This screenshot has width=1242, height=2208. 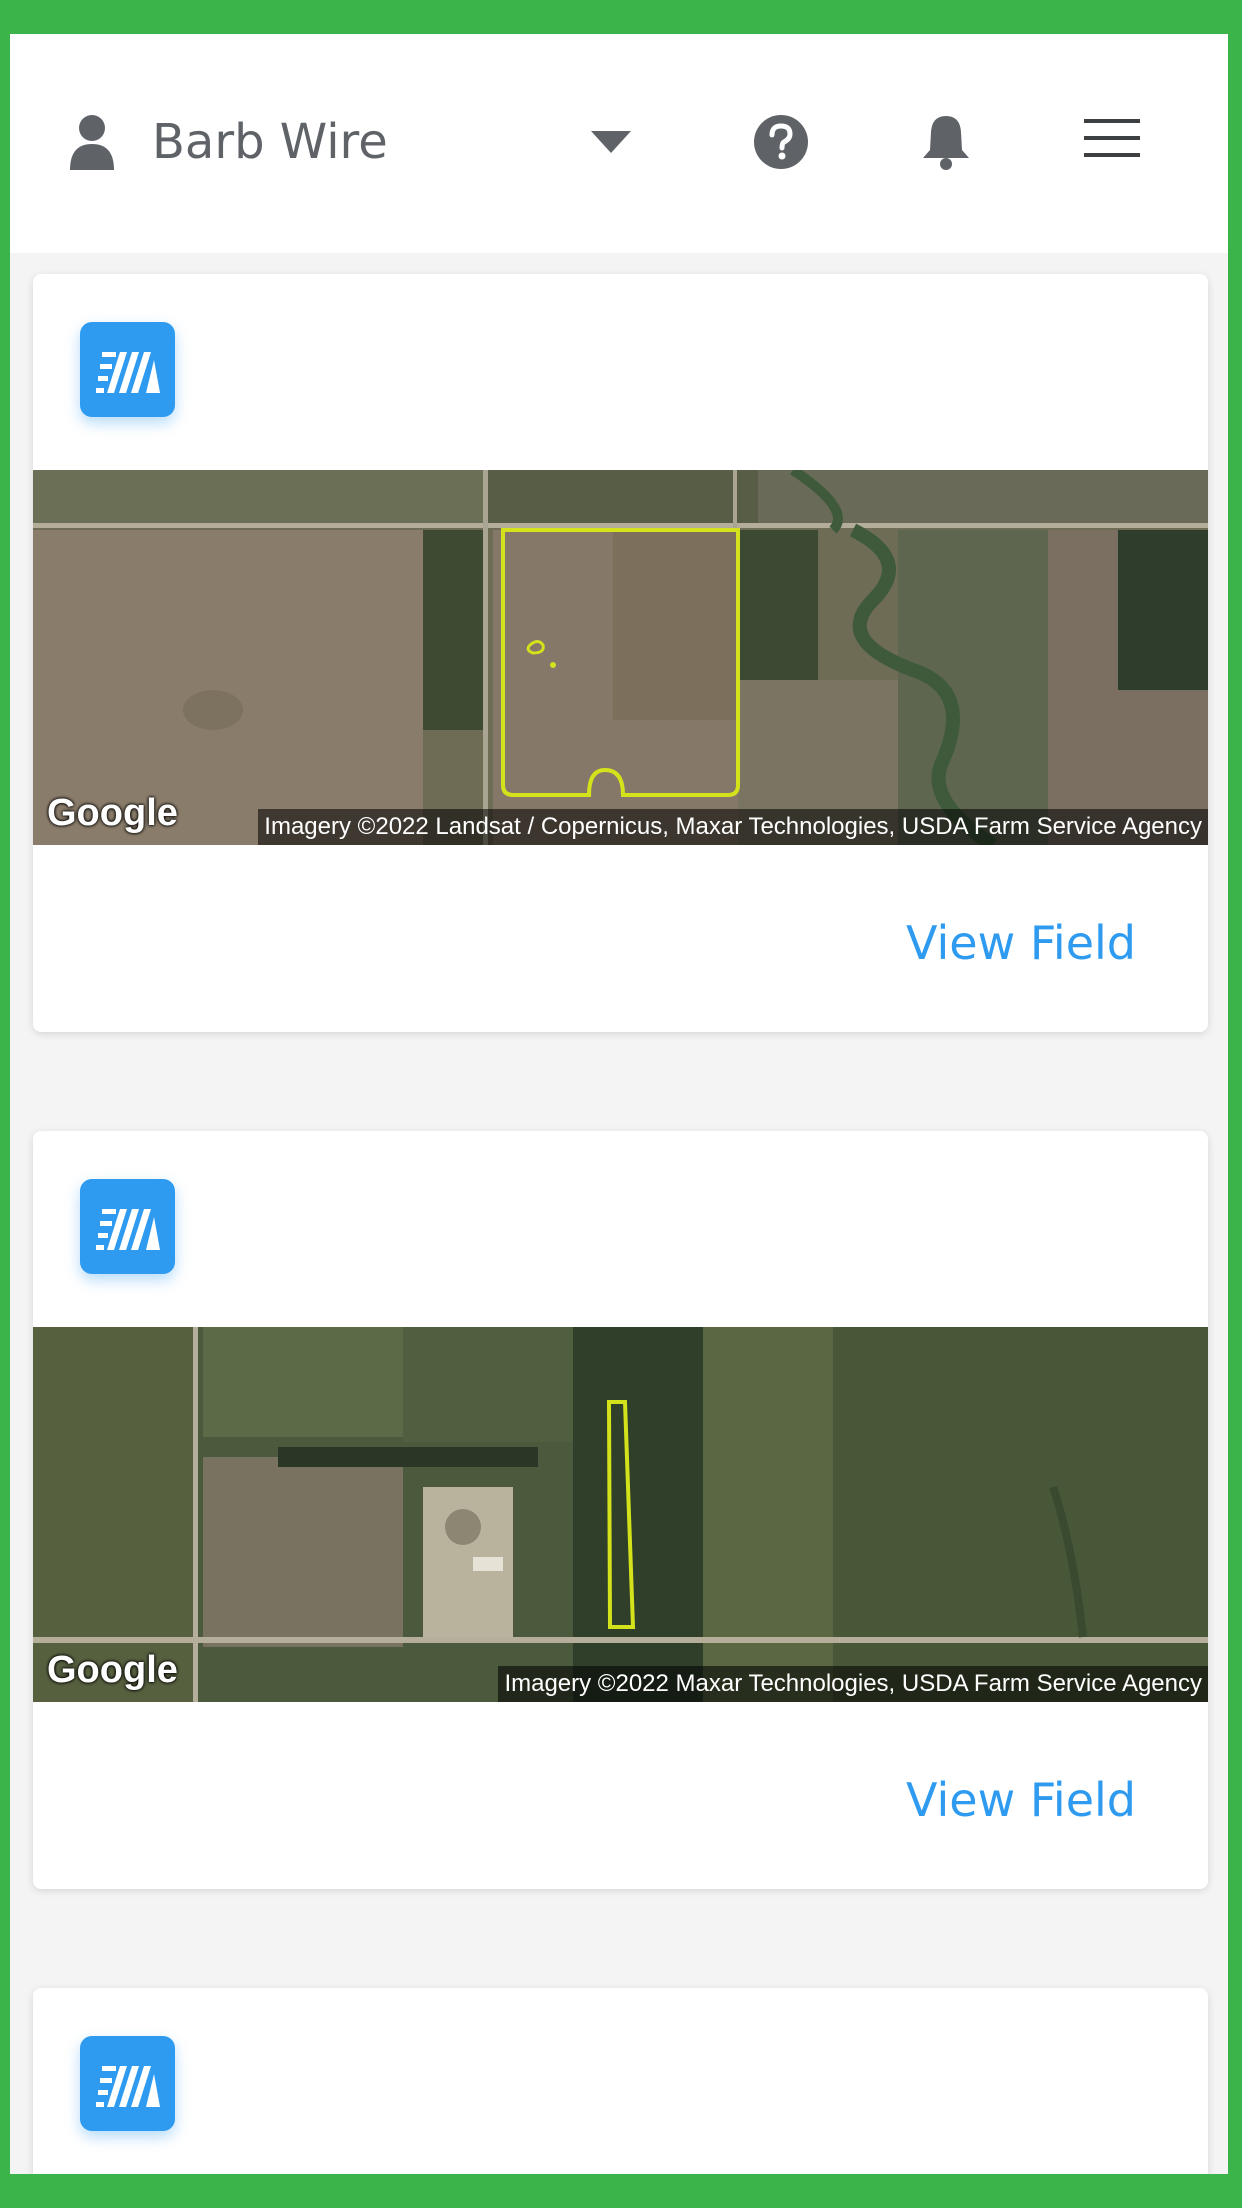 I want to click on field-card, so click(x=620, y=2081).